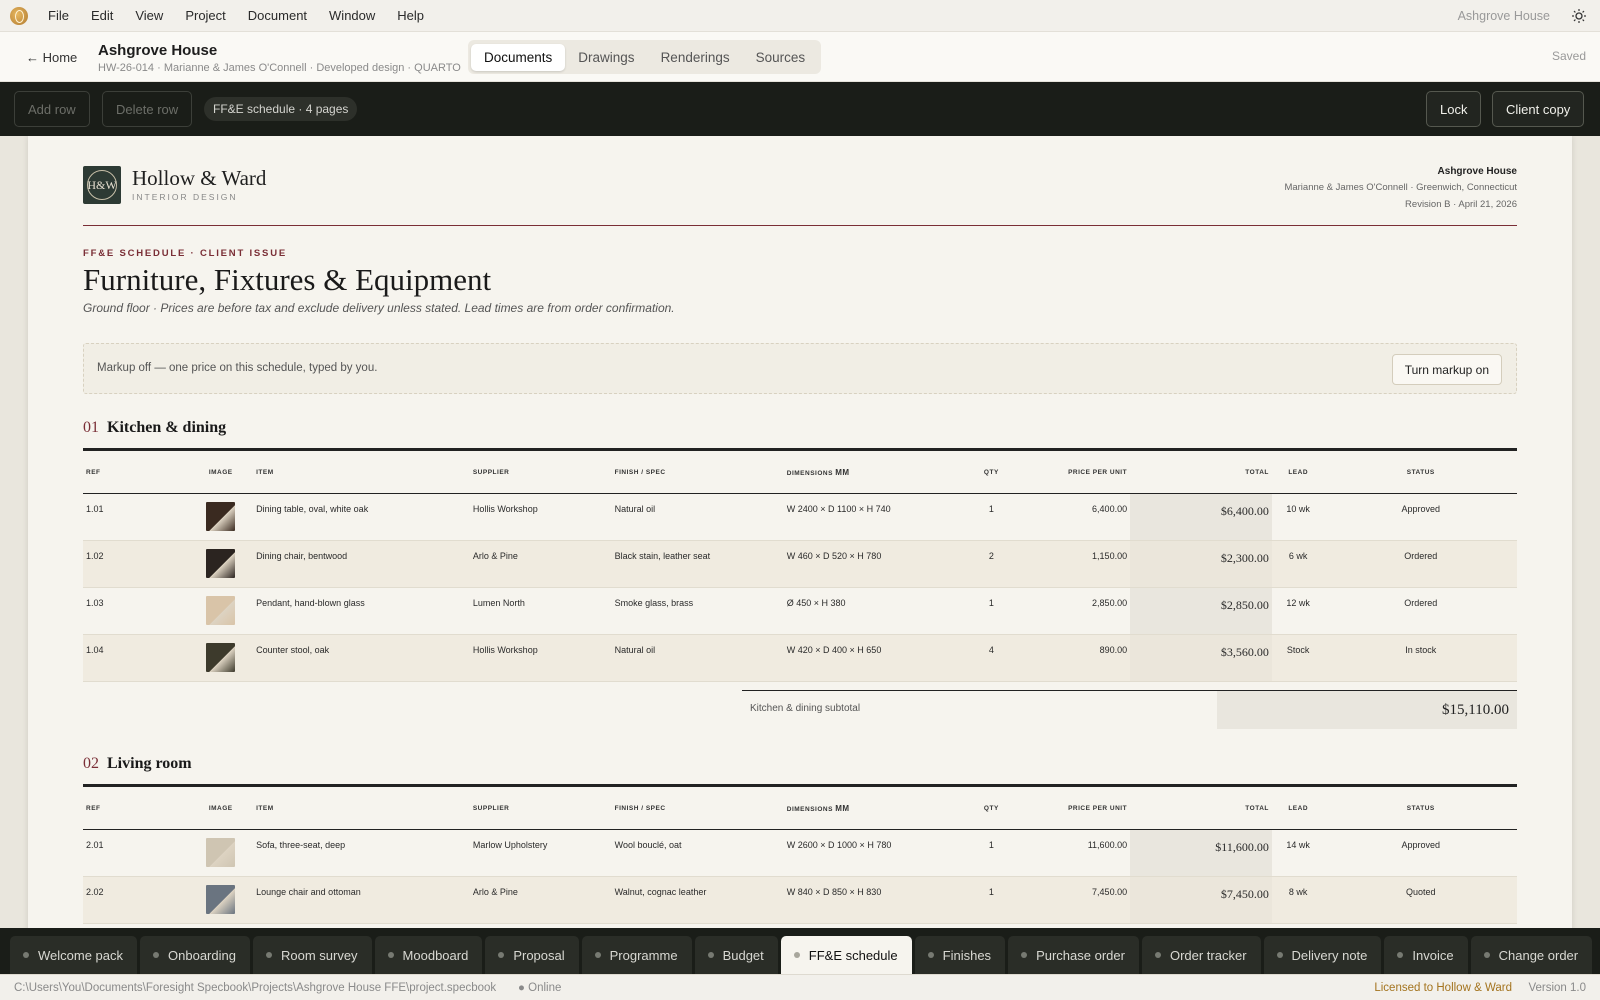 The image size is (1600, 1000). Describe the element at coordinates (361, 809) in the screenshot. I see `column-header-item: ITEM` at that location.